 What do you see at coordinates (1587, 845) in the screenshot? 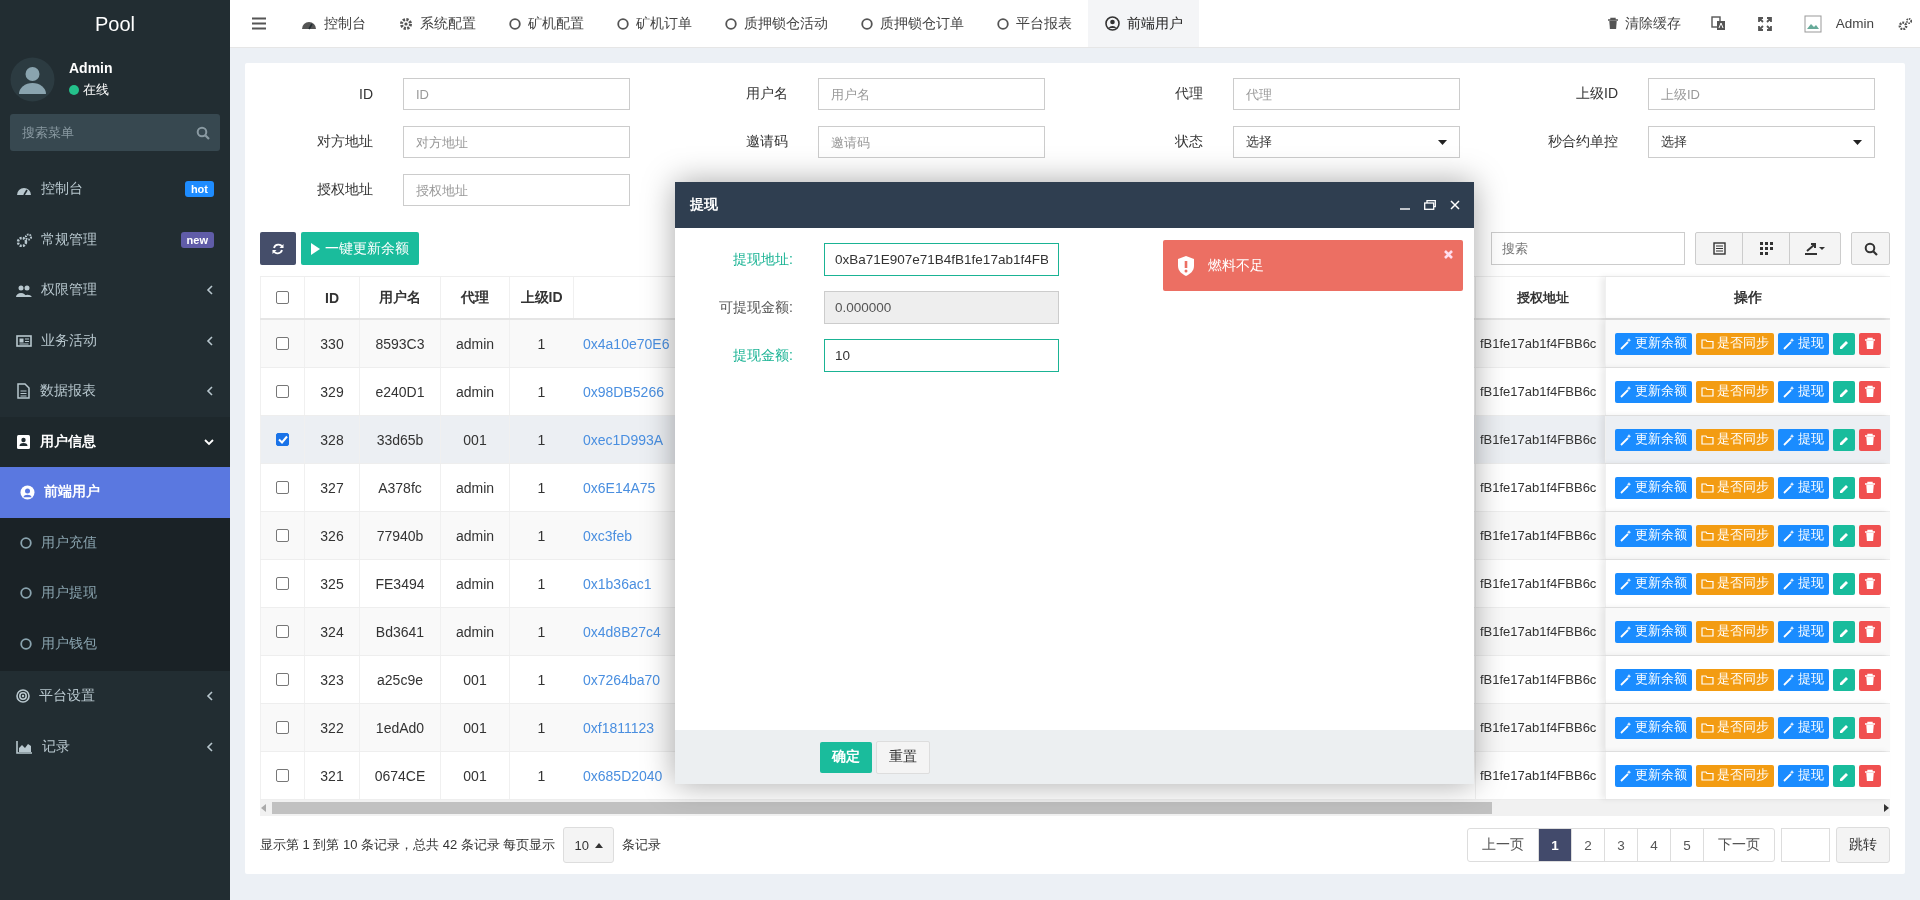
I see `page-button: 2` at bounding box center [1587, 845].